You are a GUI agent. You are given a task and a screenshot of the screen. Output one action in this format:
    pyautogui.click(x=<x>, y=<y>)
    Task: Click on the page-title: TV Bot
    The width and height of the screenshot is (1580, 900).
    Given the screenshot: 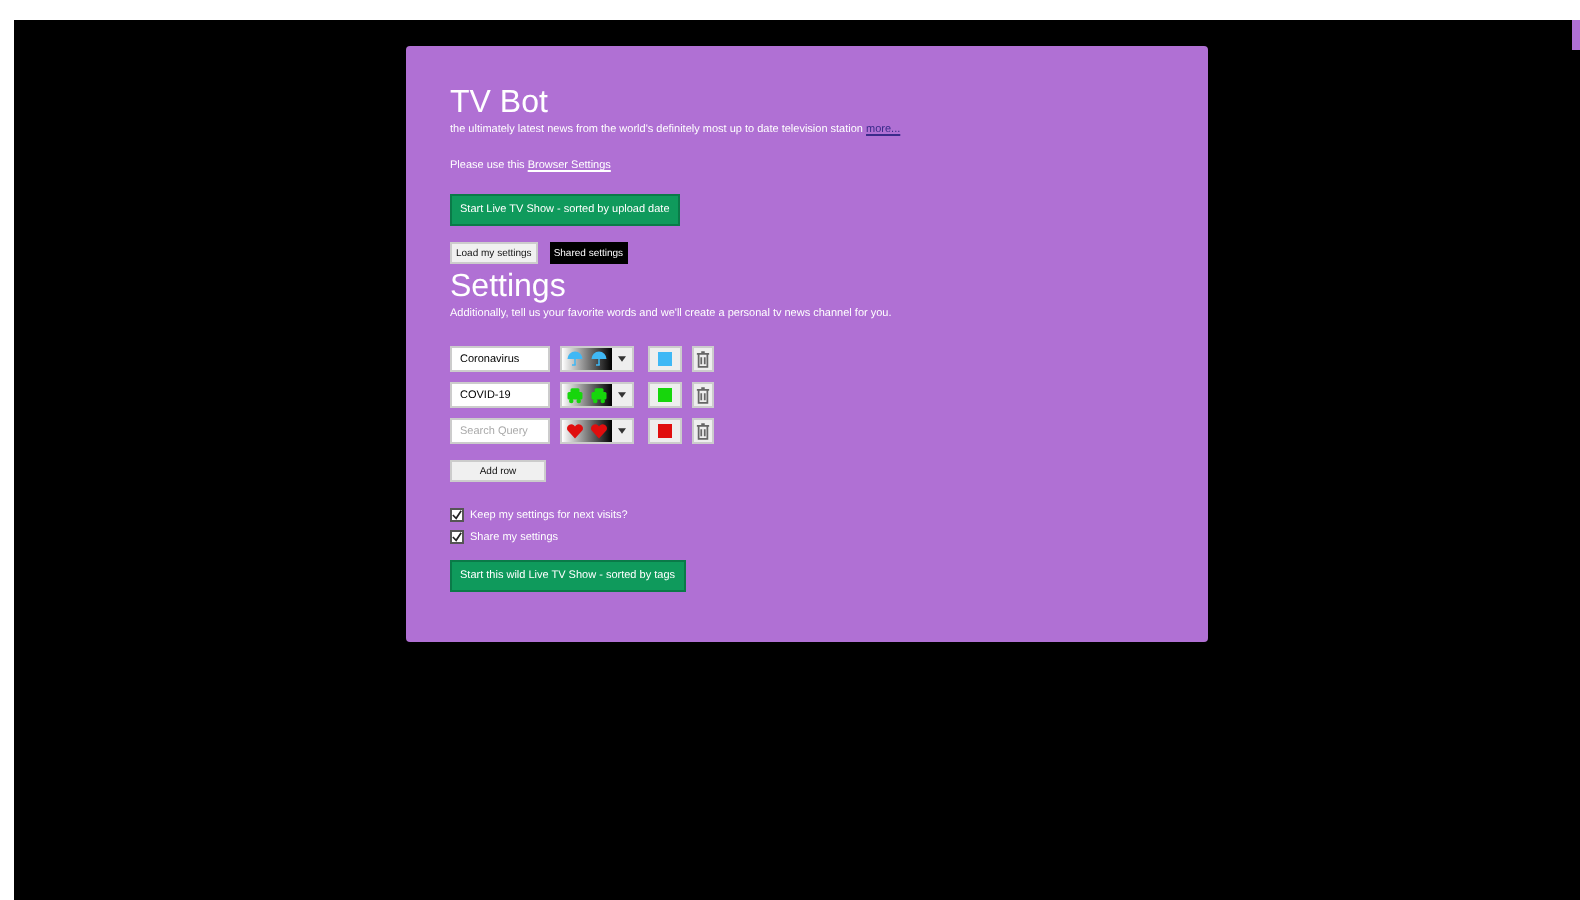 What is the action you would take?
    pyautogui.click(x=499, y=104)
    